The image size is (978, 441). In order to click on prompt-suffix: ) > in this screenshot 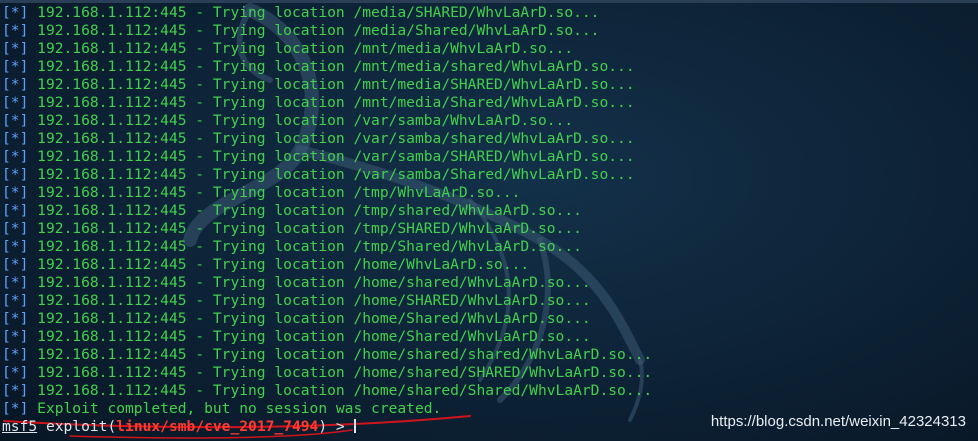, I will do `click(336, 426)`.